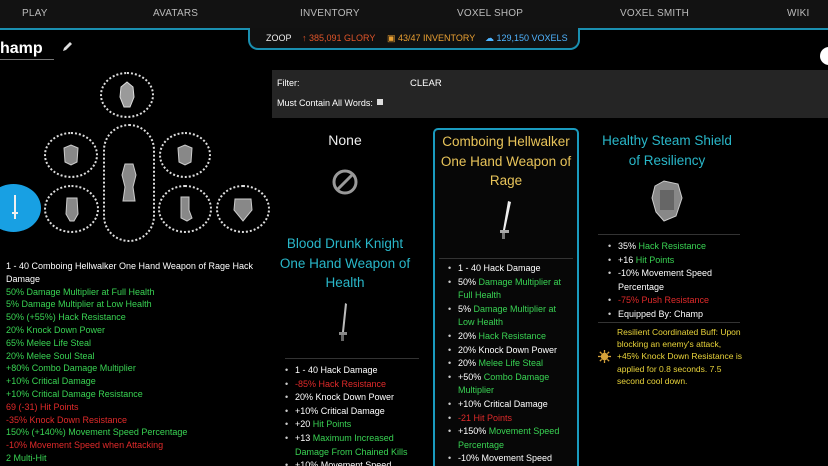 The height and width of the screenshot is (466, 828). Describe the element at coordinates (627, 246) in the screenshot. I see `item-stat-value: 35%` at that location.